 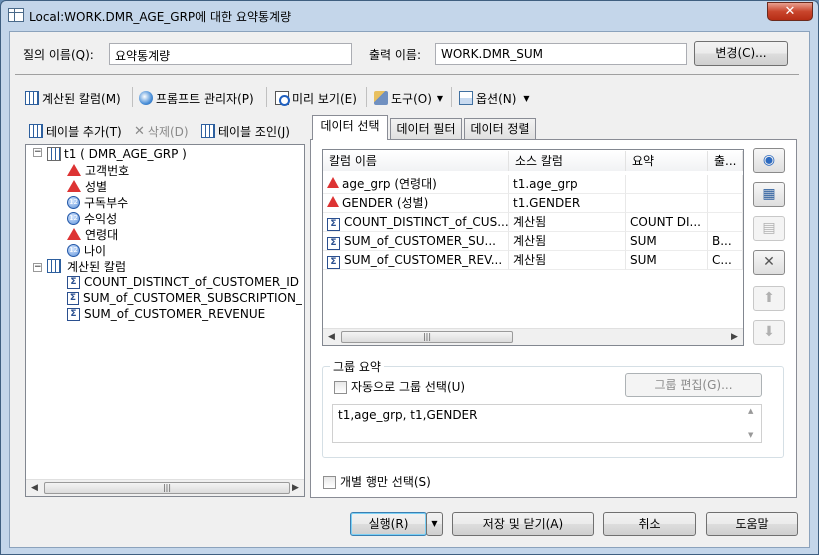 I want to click on tree-column-item: 성별, so click(x=87, y=186).